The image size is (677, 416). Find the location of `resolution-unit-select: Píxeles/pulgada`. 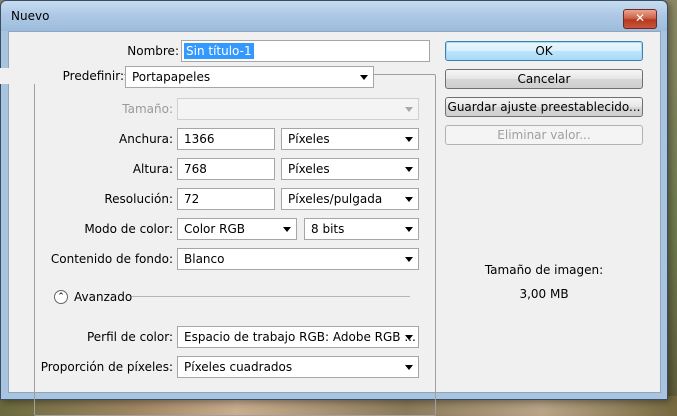

resolution-unit-select: Píxeles/pulgada is located at coordinates (350, 199).